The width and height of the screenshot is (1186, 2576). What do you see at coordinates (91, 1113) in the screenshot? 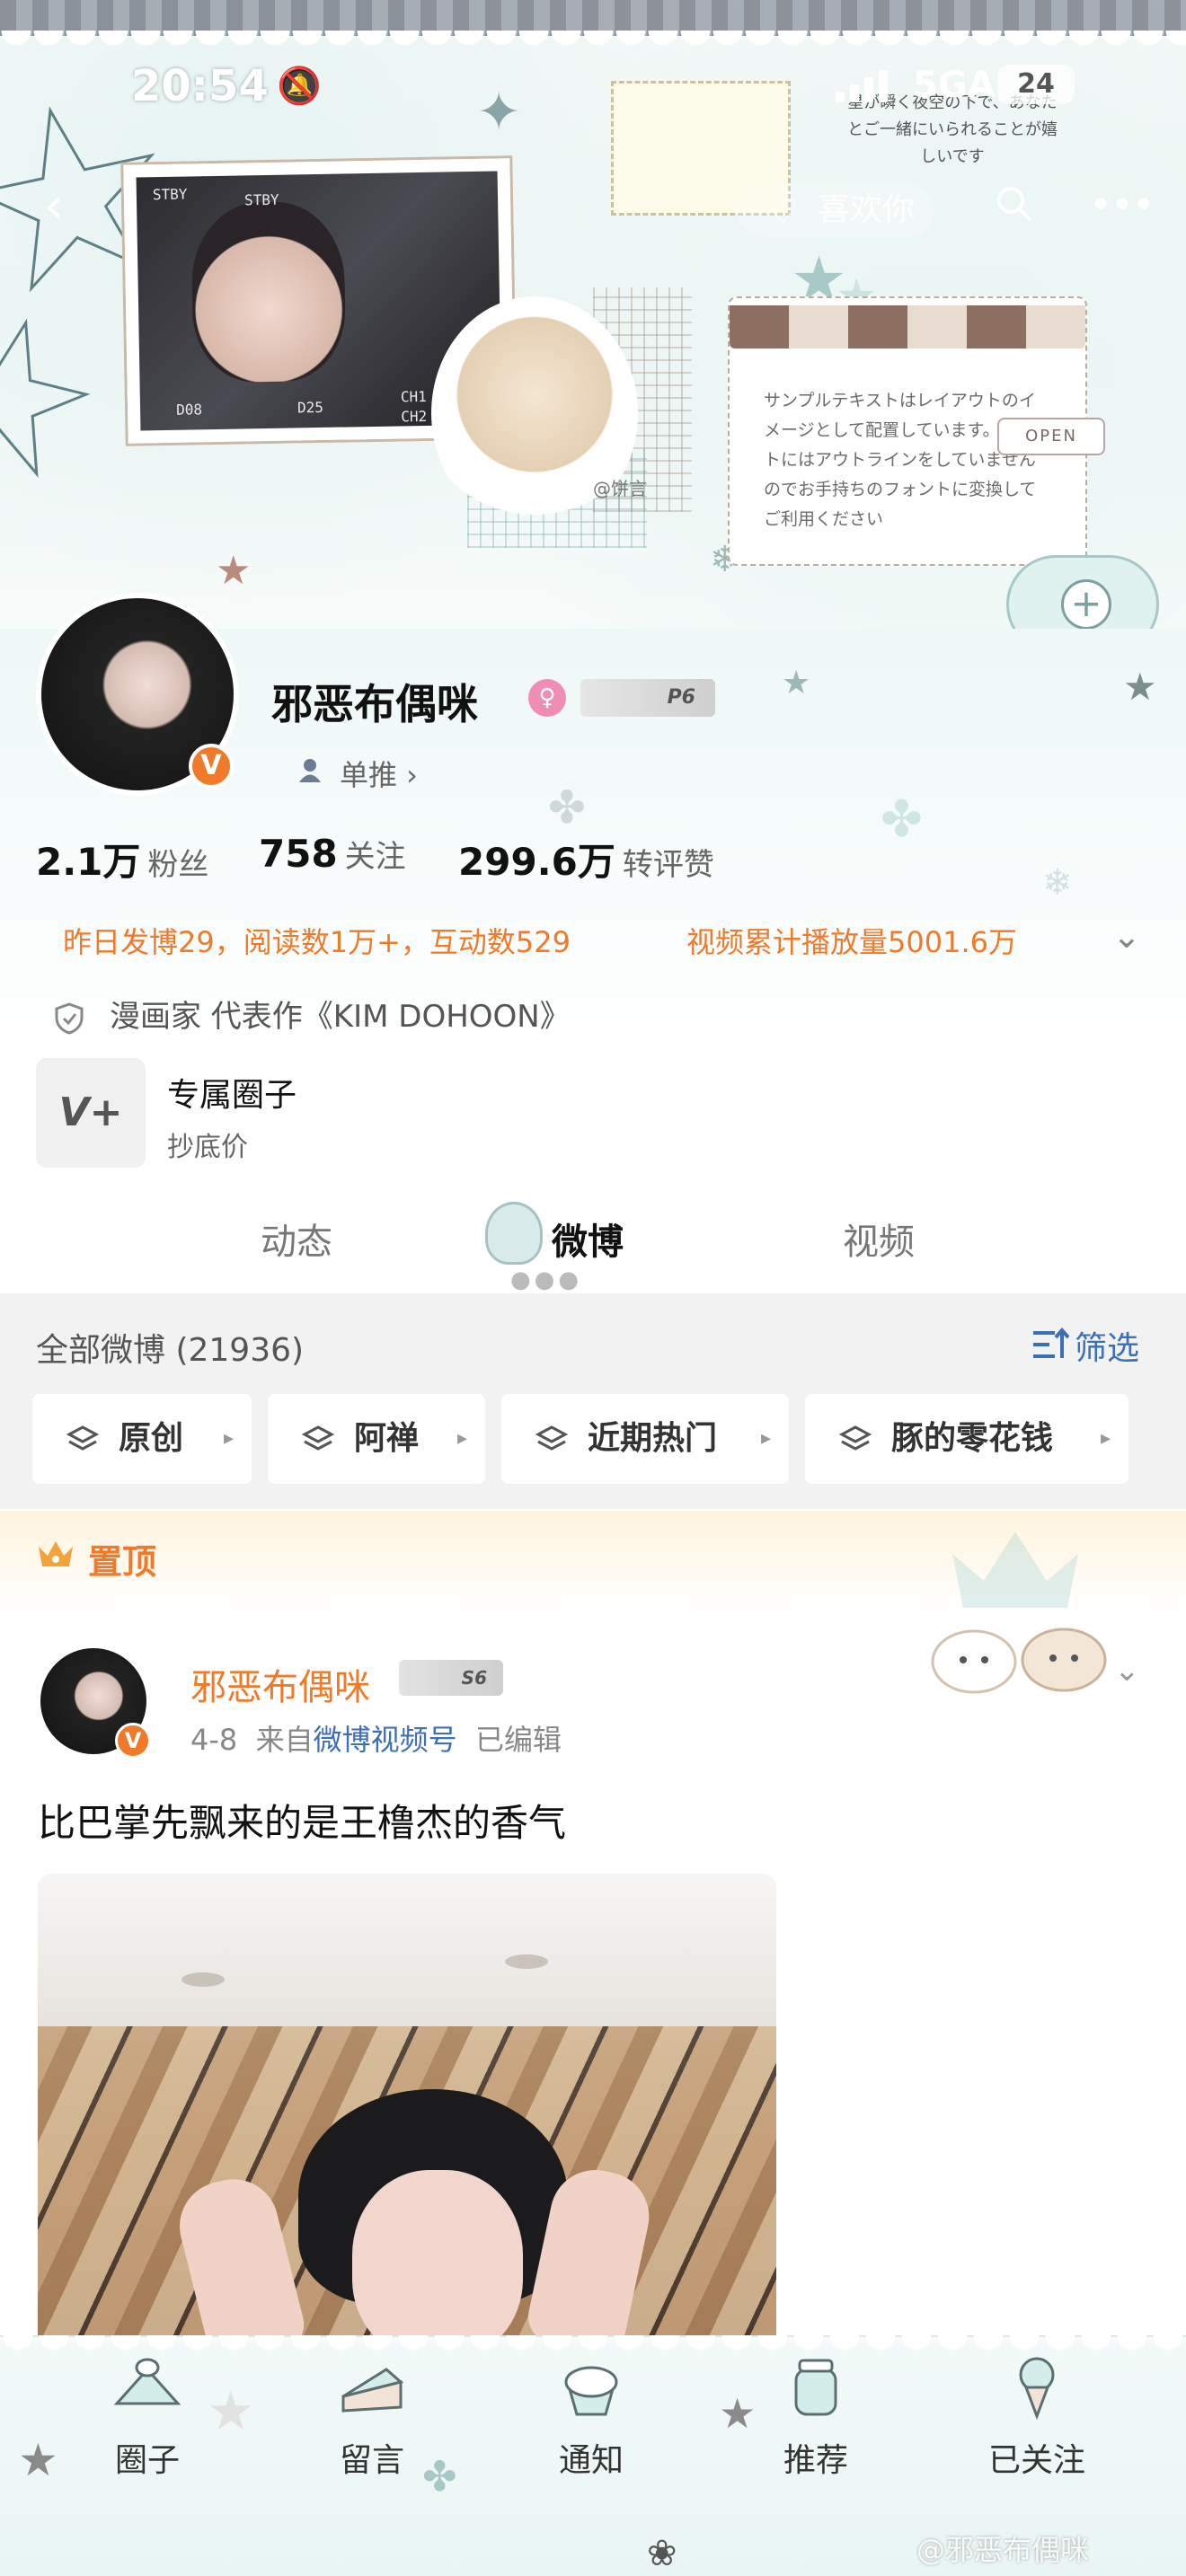
I see `vplus-icon: V+` at bounding box center [91, 1113].